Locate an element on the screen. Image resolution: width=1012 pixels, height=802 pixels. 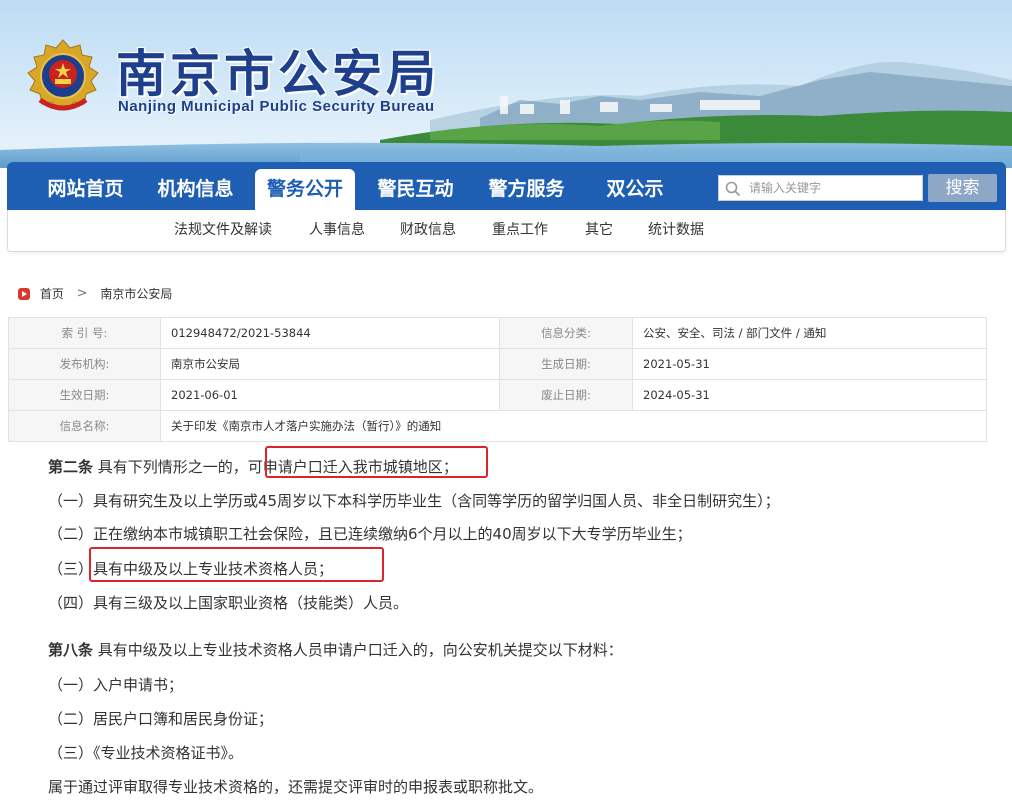
subnav-key-work: 重点工作 is located at coordinates (520, 230).